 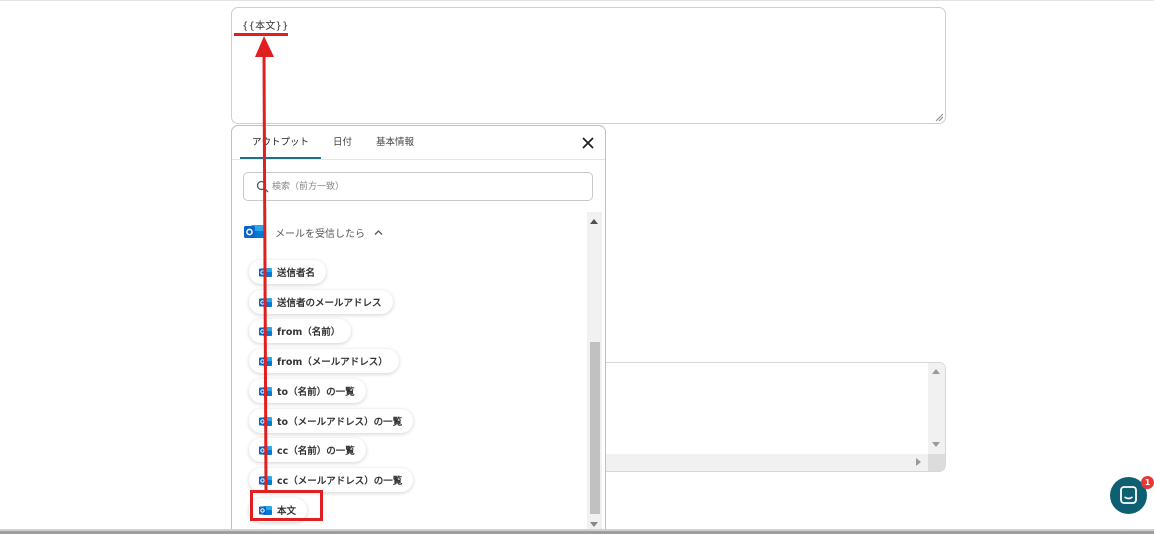 I want to click on output-item-label: 送信者のメールアドレス, so click(x=329, y=303).